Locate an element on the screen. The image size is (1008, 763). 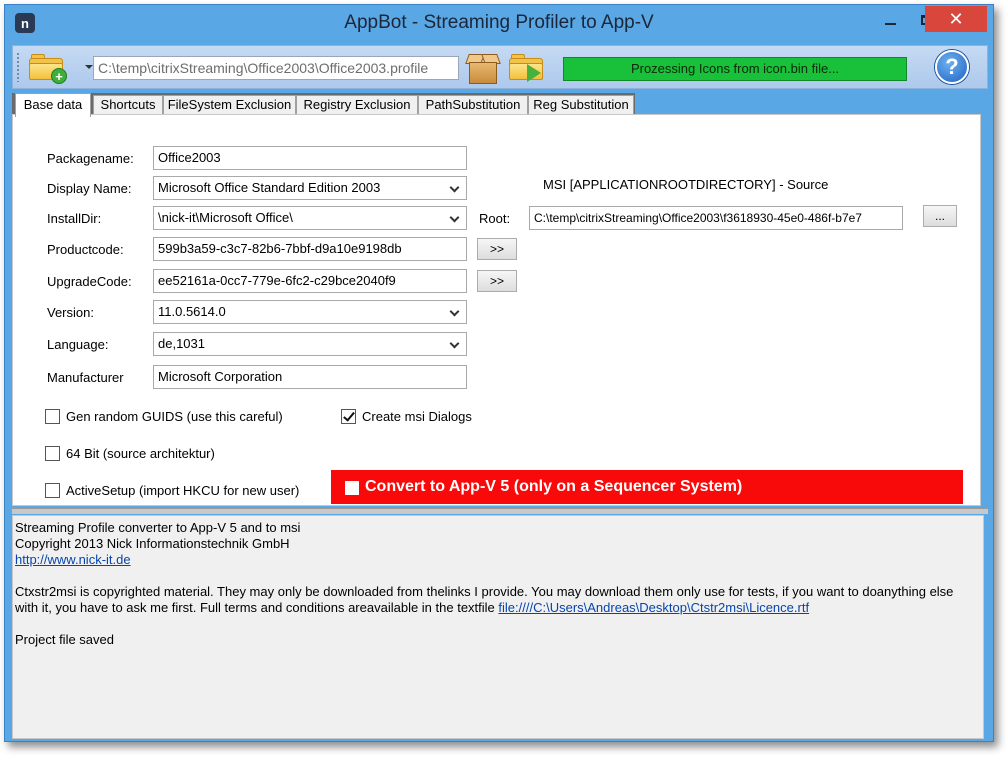
packagename-label: Packagename: is located at coordinates (90, 158).